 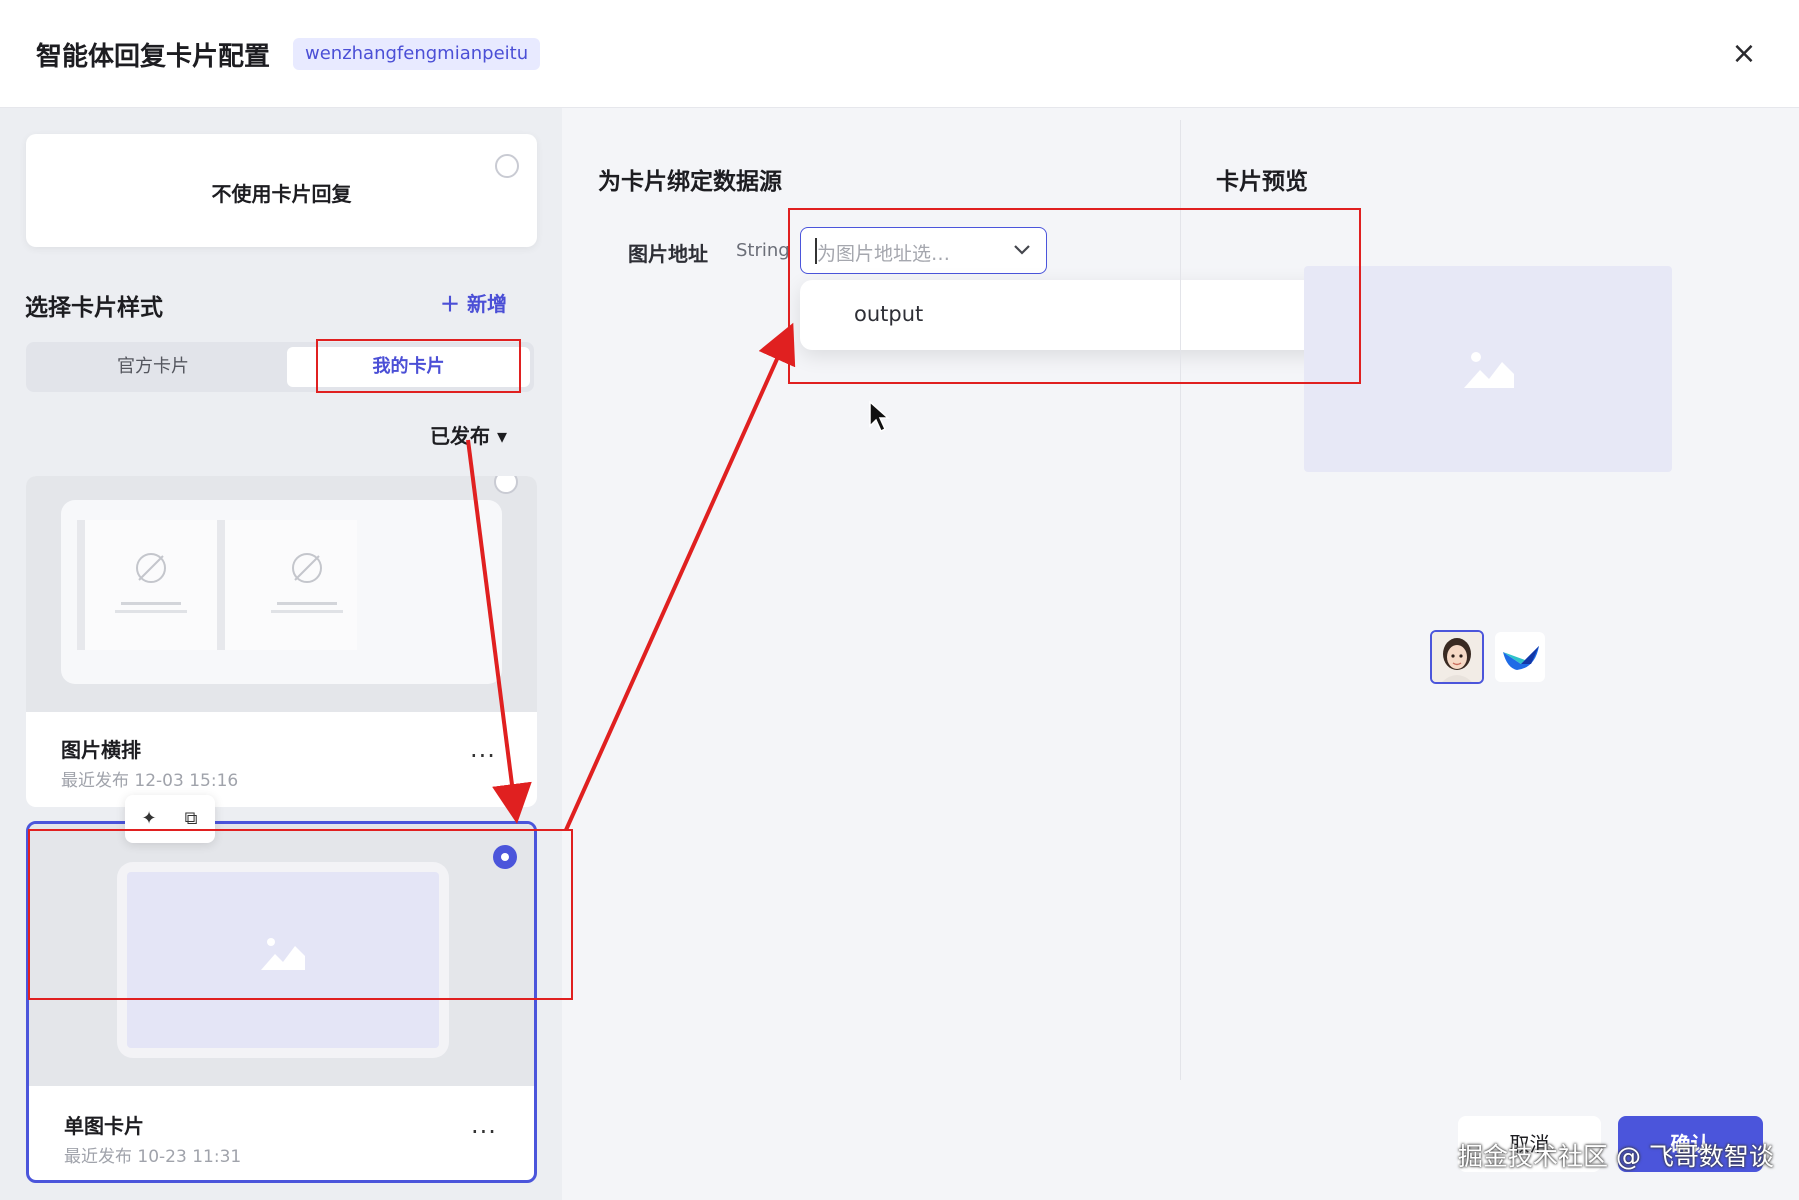 I want to click on annotation-arrows, so click(x=631, y=576).